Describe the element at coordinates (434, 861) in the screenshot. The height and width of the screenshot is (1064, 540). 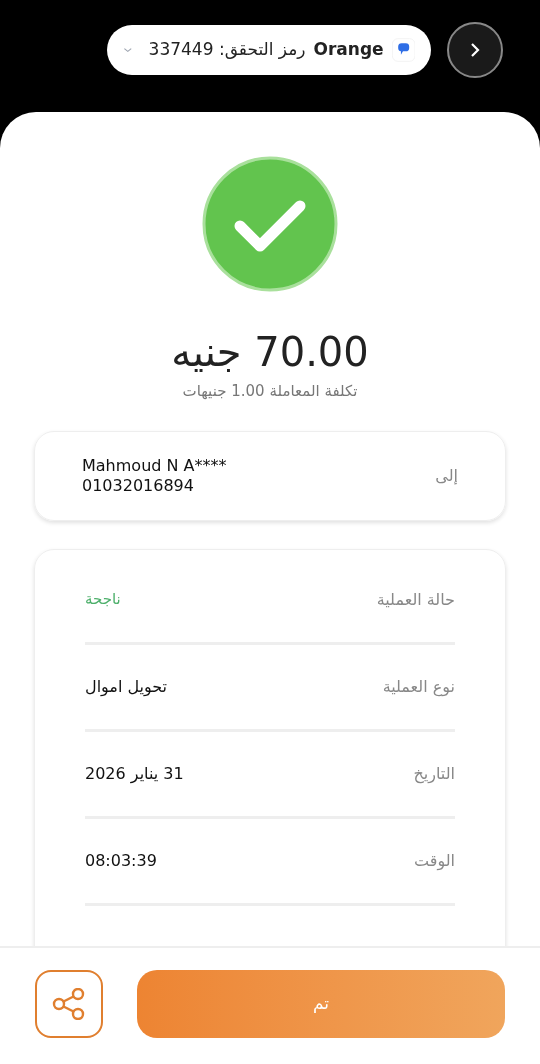
I see `detail-label: الوقت` at that location.